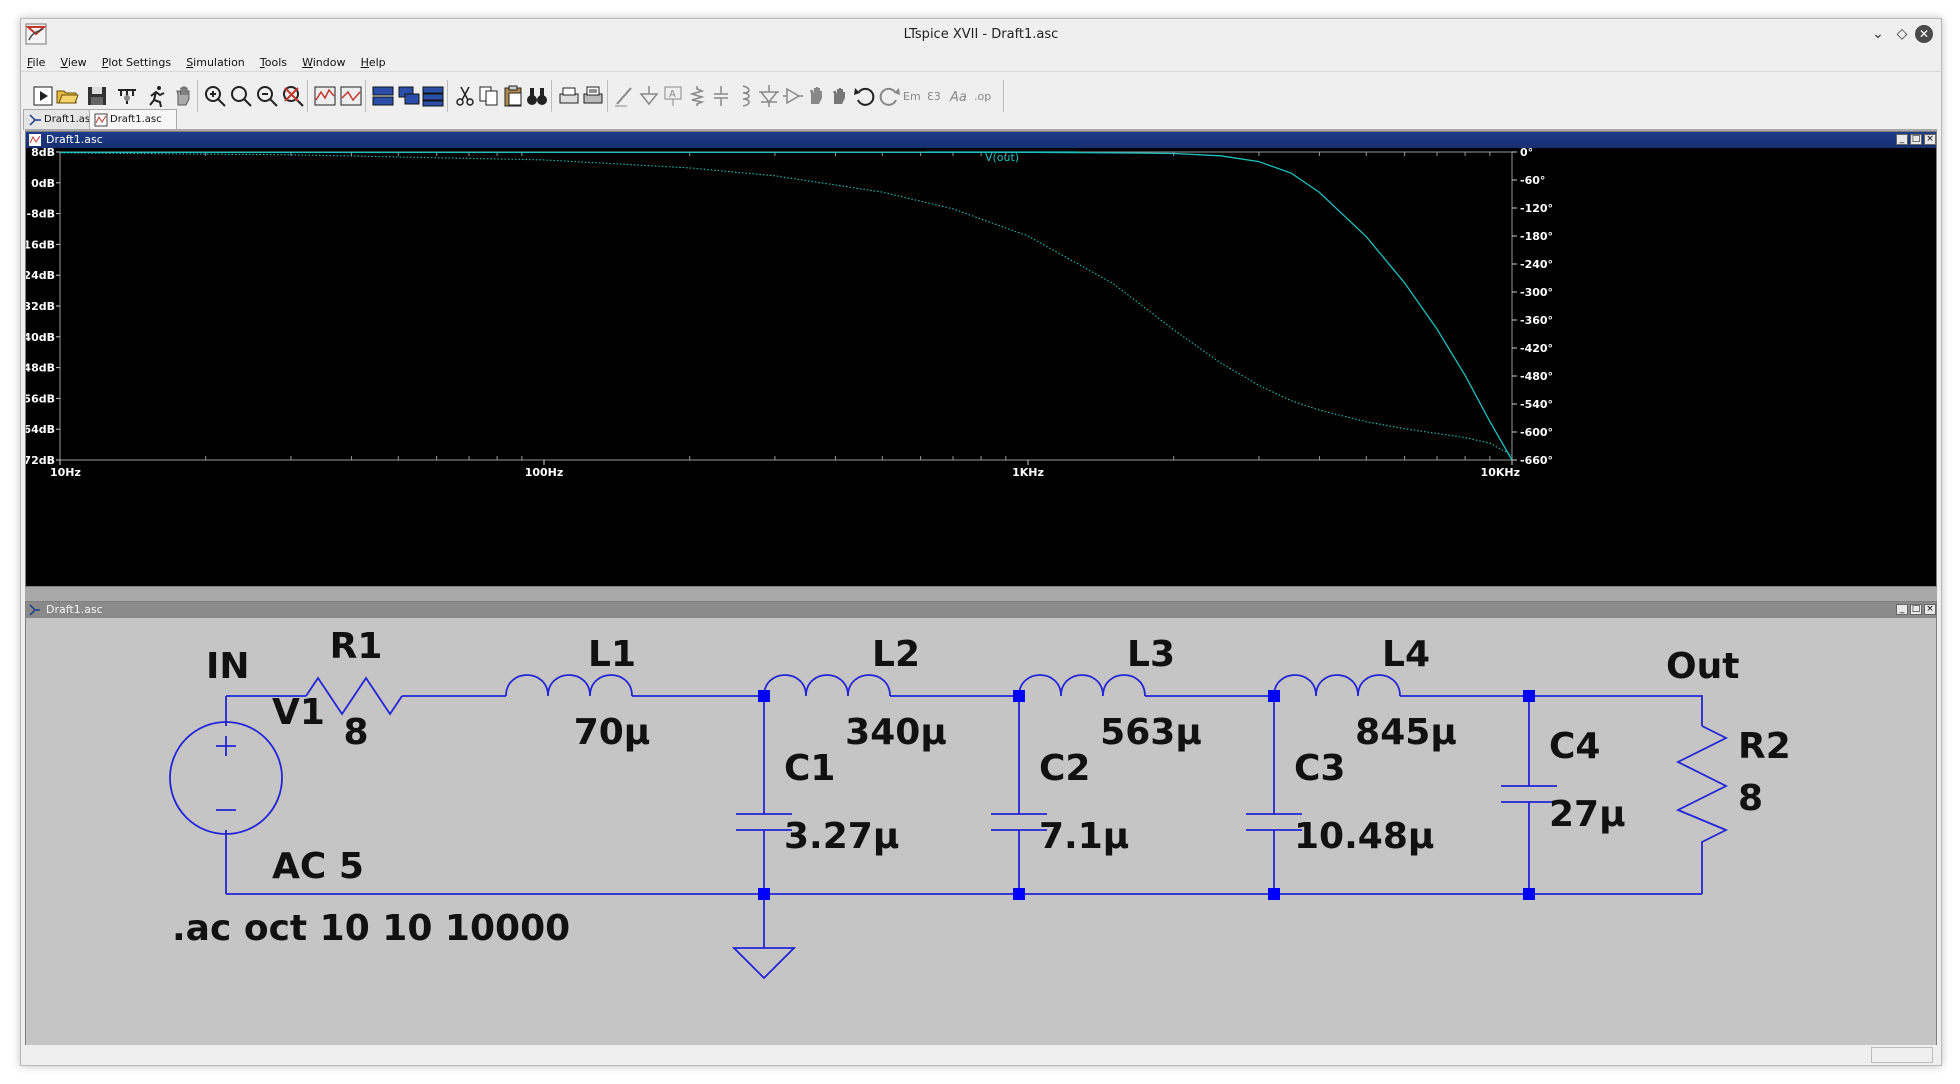 The image size is (1960, 1084). What do you see at coordinates (40, 398) in the screenshot?
I see `y-left-tick-label: -56dB` at bounding box center [40, 398].